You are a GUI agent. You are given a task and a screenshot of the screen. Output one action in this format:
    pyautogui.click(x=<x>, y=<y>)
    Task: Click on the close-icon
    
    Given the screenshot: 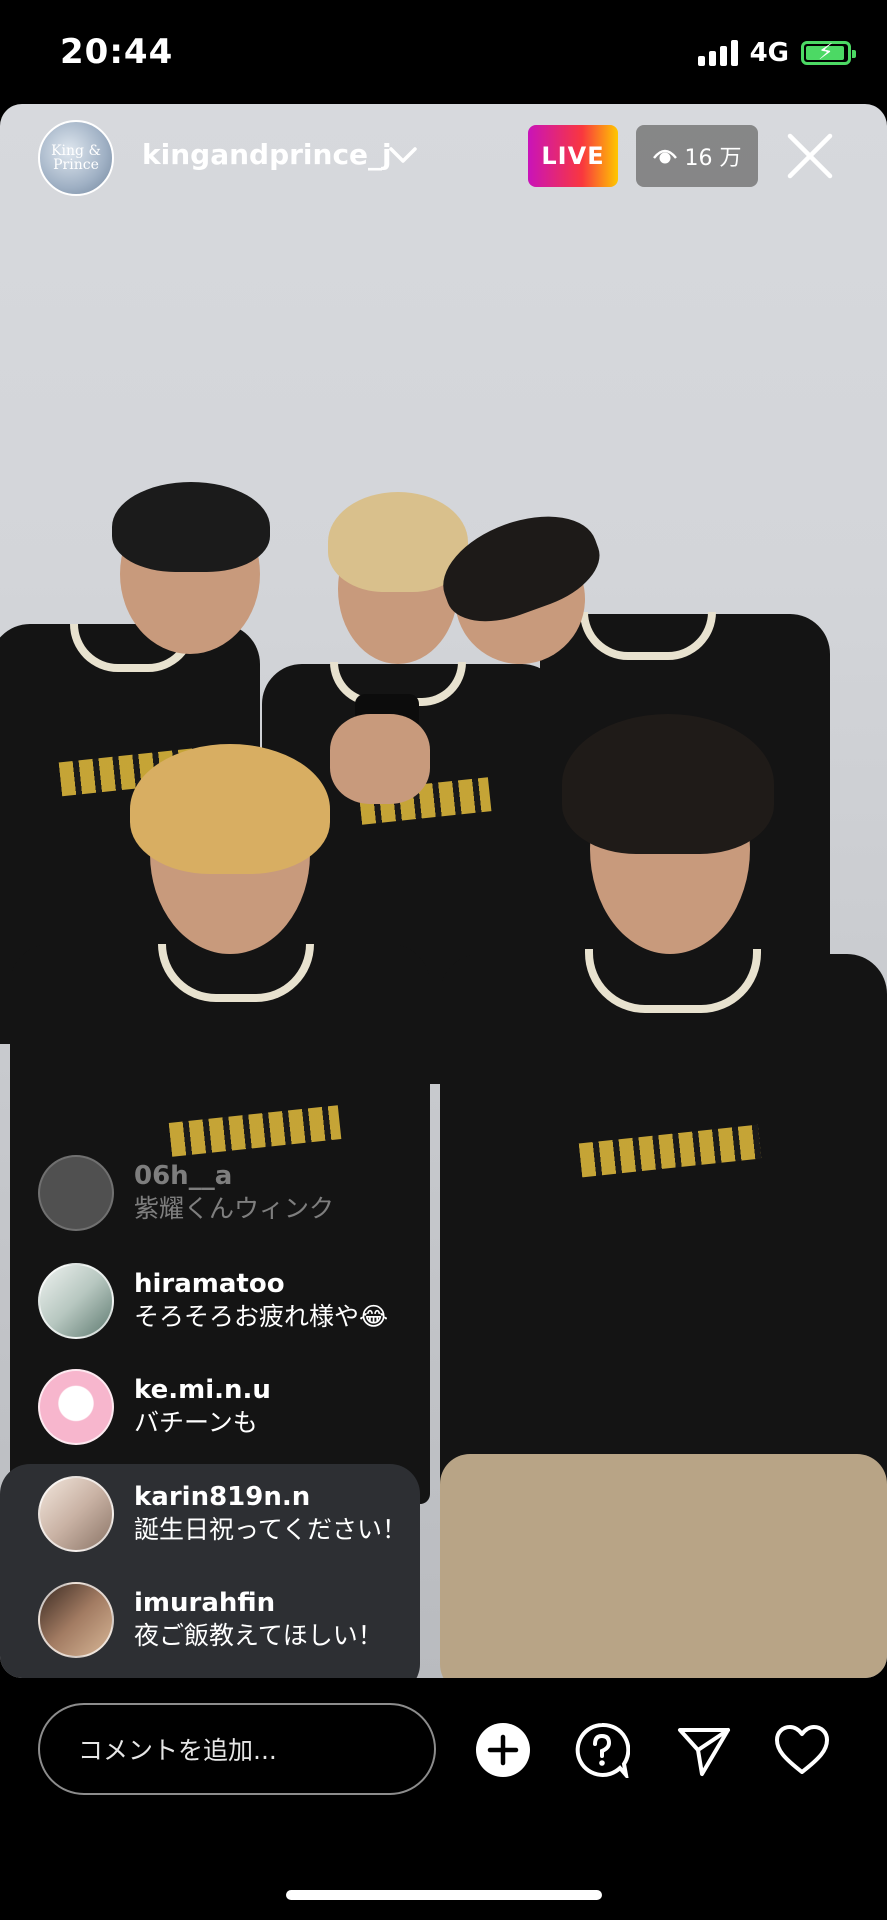 What is the action you would take?
    pyautogui.click(x=810, y=156)
    